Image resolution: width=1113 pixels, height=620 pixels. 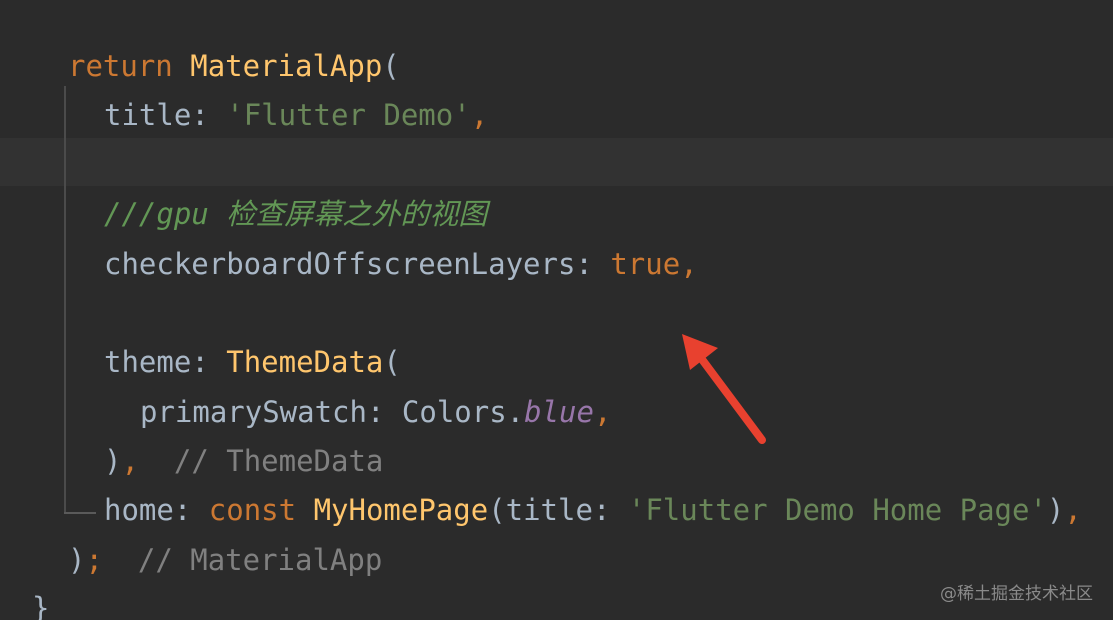 What do you see at coordinates (340, 264) in the screenshot?
I see `param-checkerboard: checkerboardOffscreenLayers` at bounding box center [340, 264].